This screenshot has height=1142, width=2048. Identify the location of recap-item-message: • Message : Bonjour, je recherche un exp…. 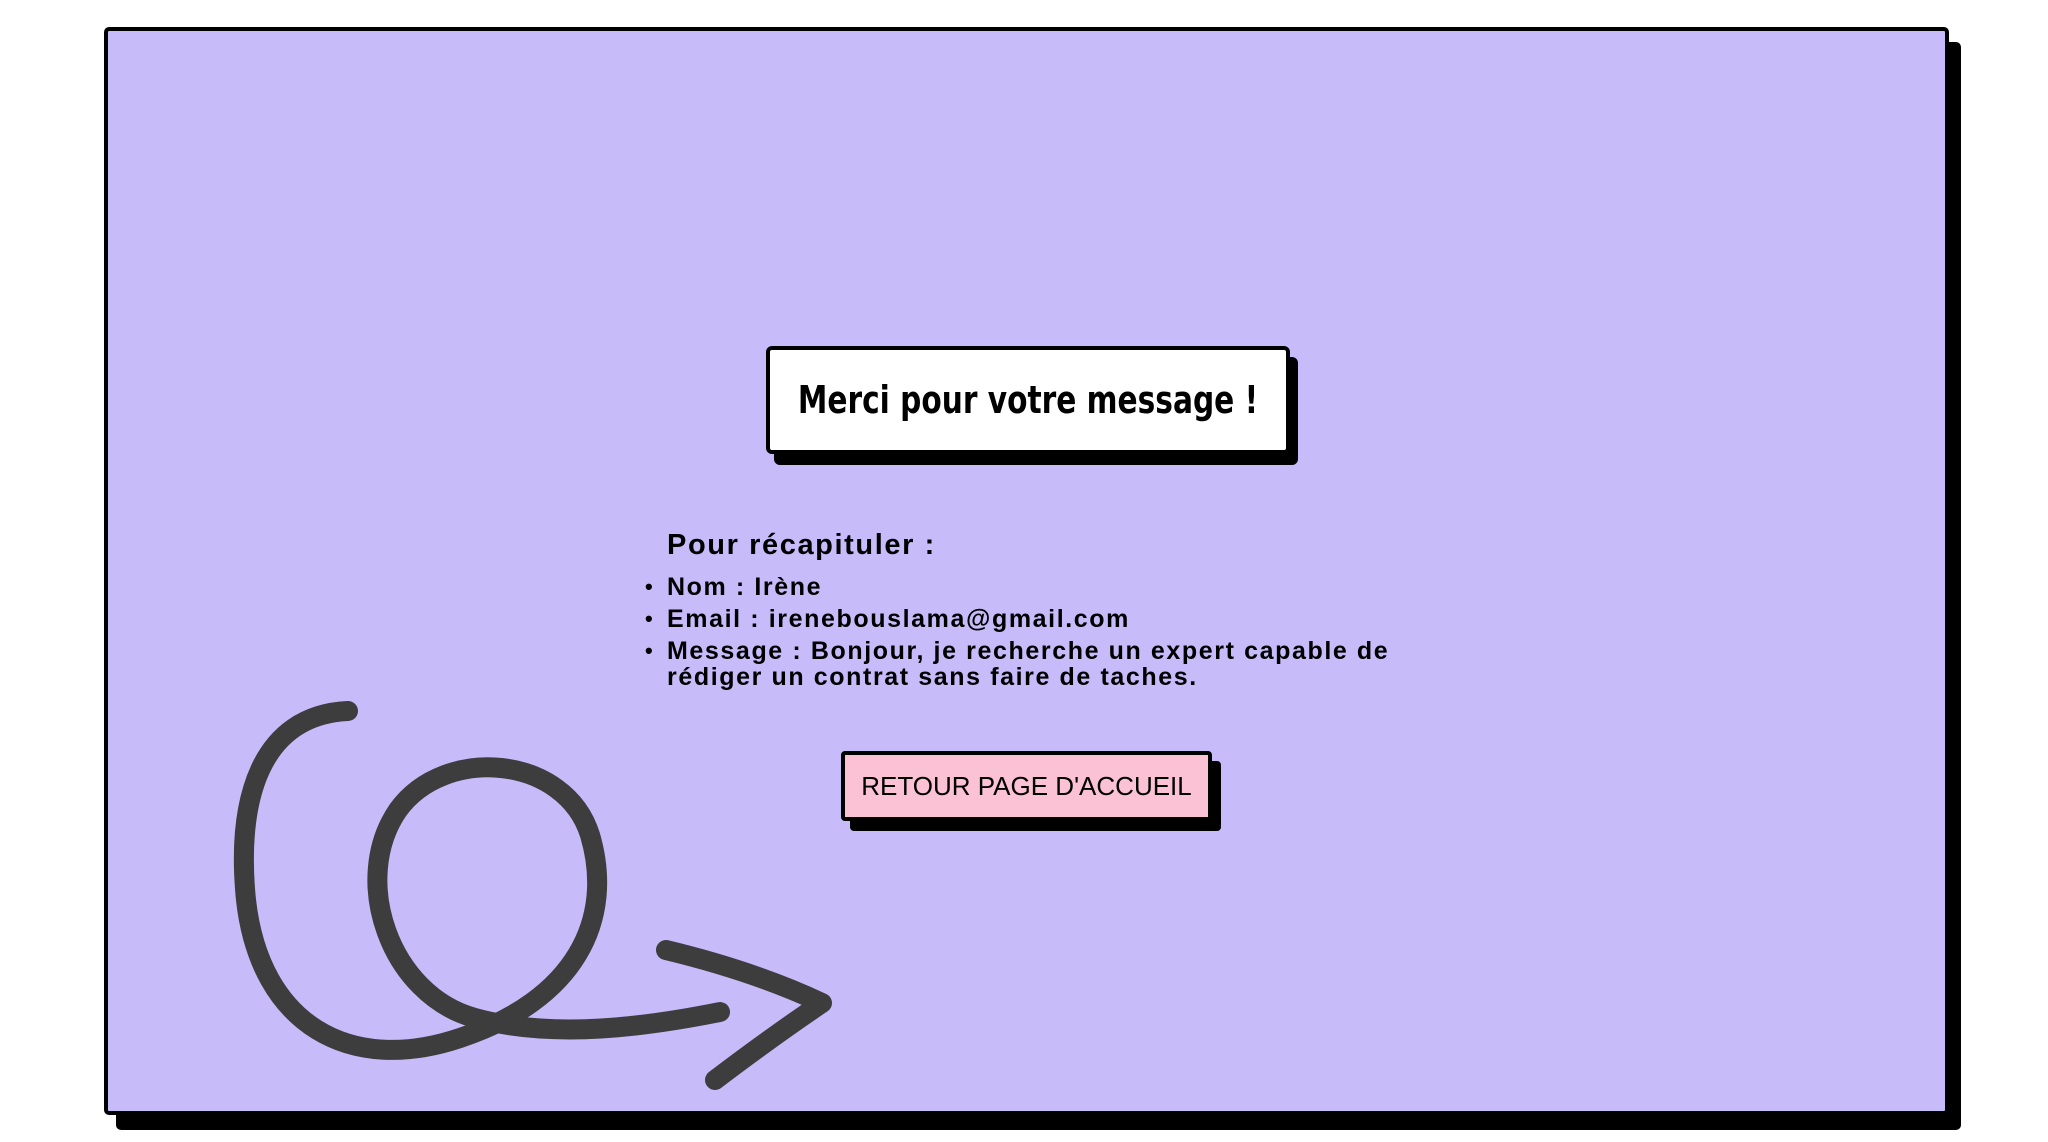
(1036, 664).